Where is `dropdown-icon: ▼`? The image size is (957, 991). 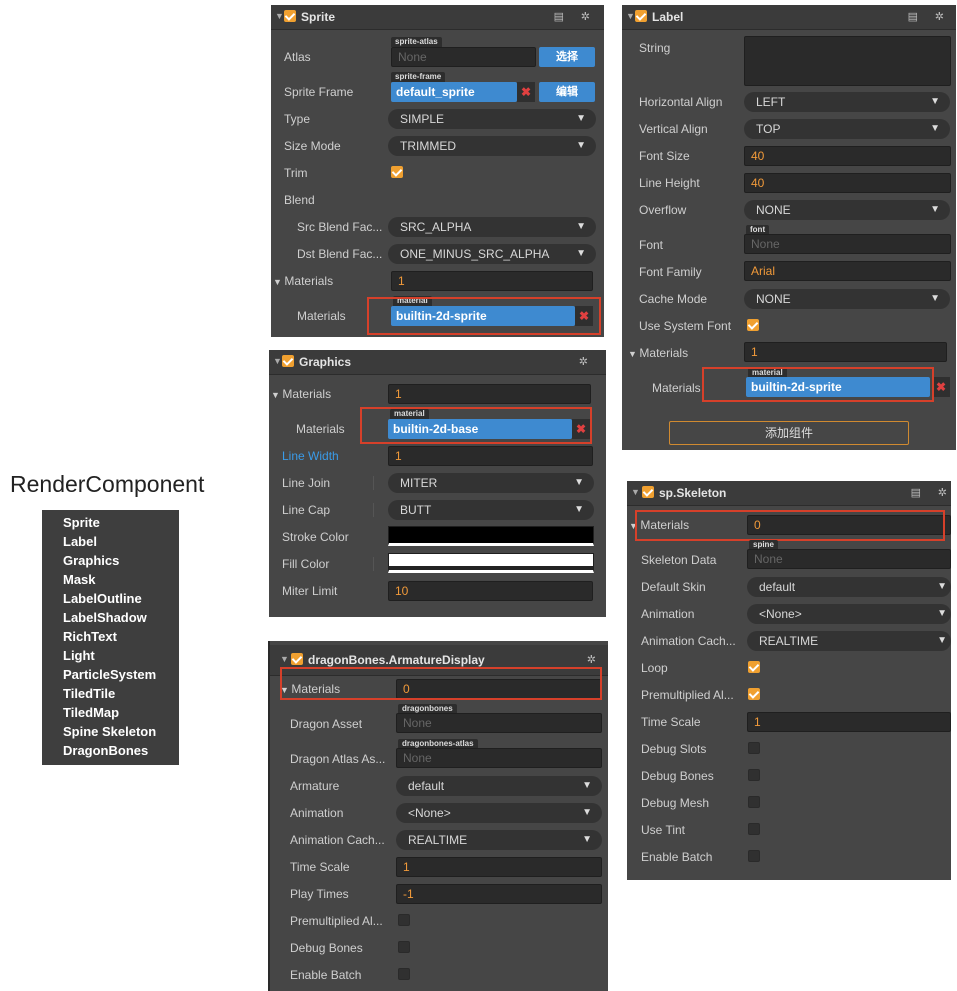
dropdown-icon: ▼ is located at coordinates (581, 118).